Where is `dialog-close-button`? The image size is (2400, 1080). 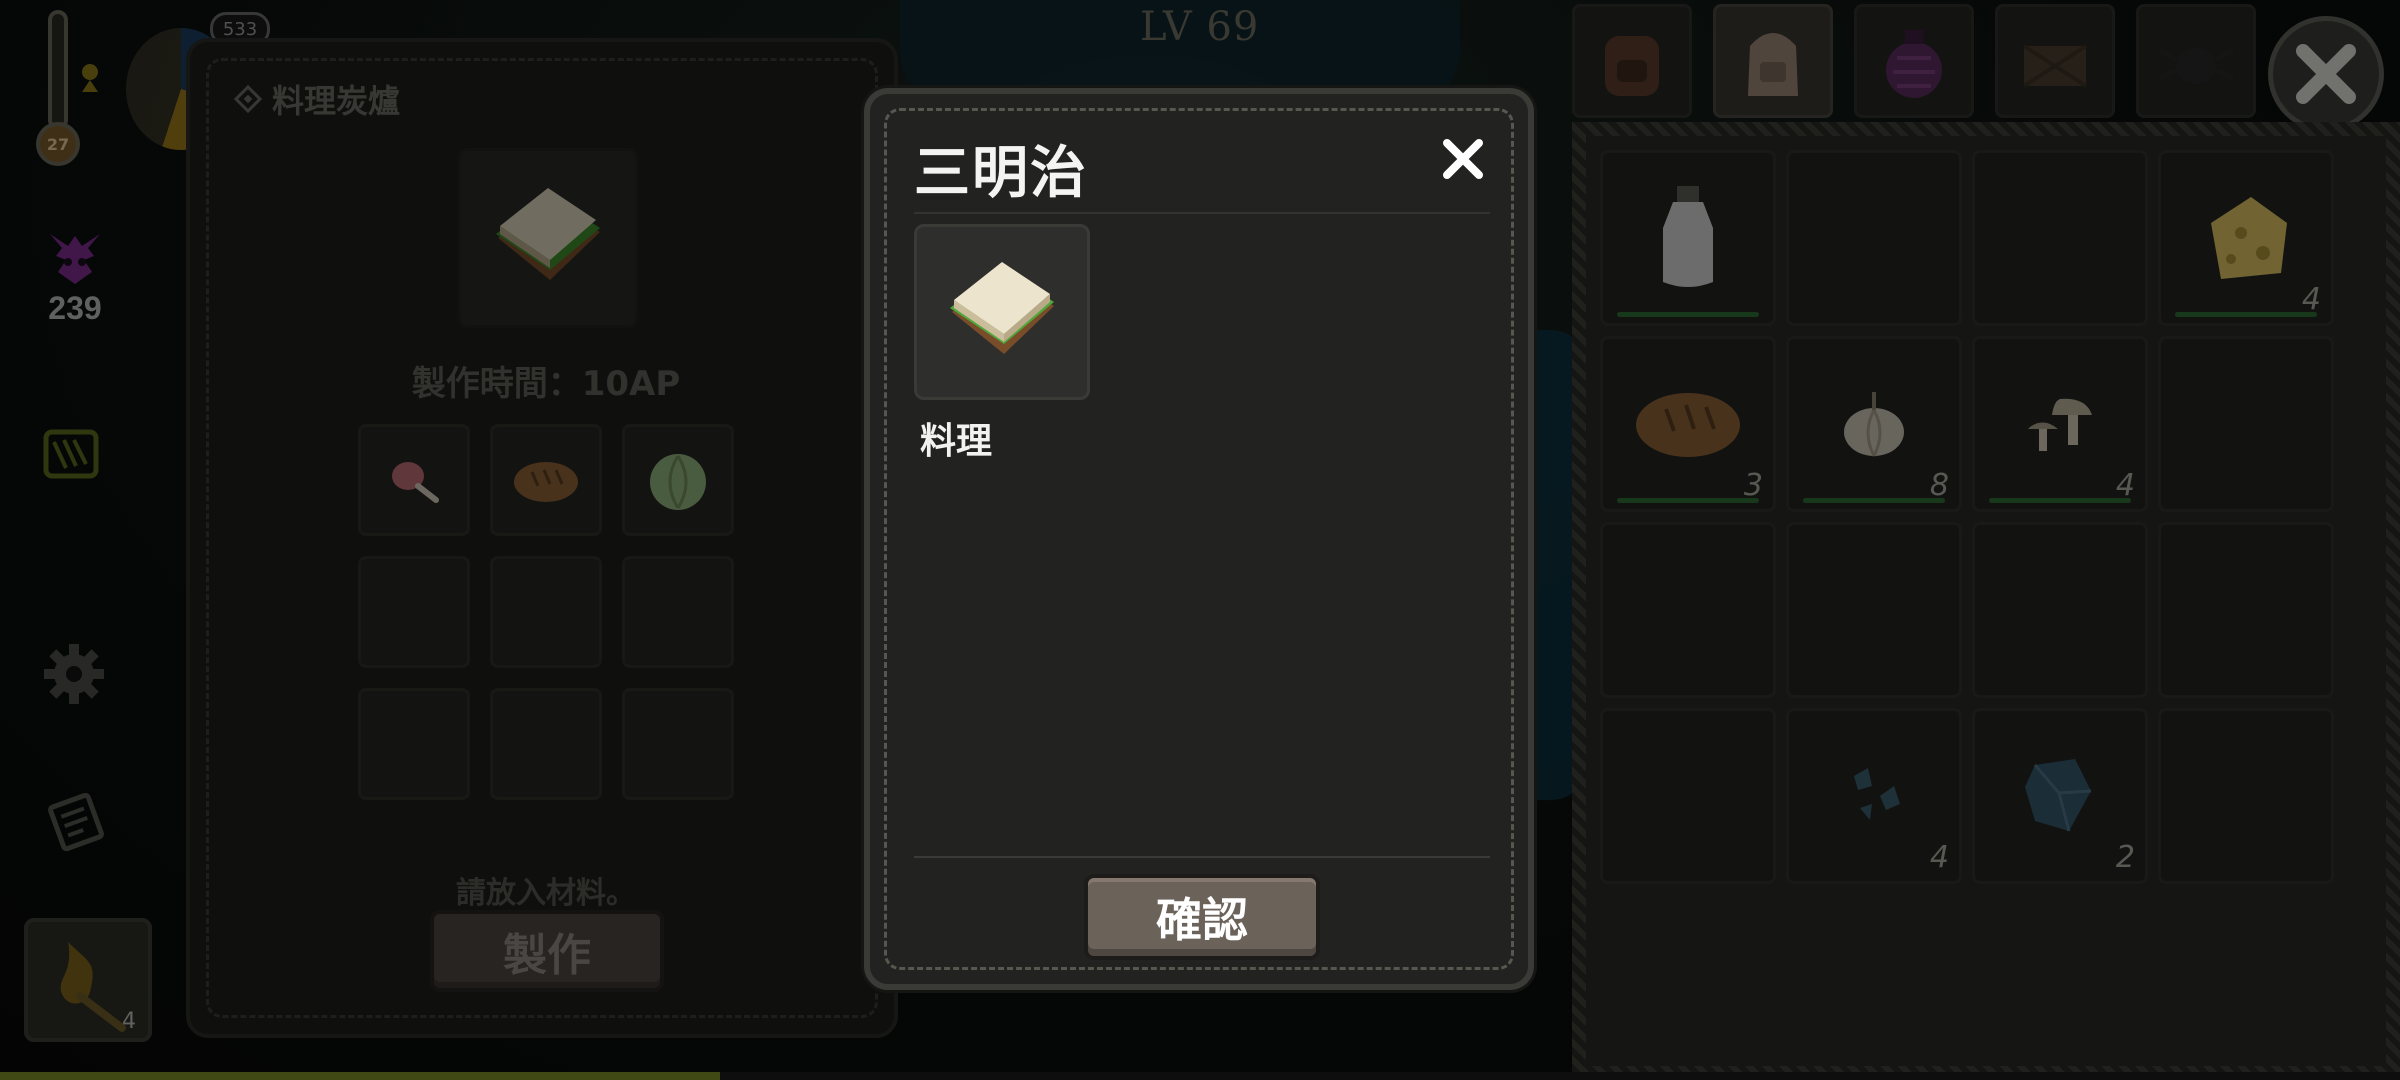
dialog-close-button is located at coordinates (1463, 159).